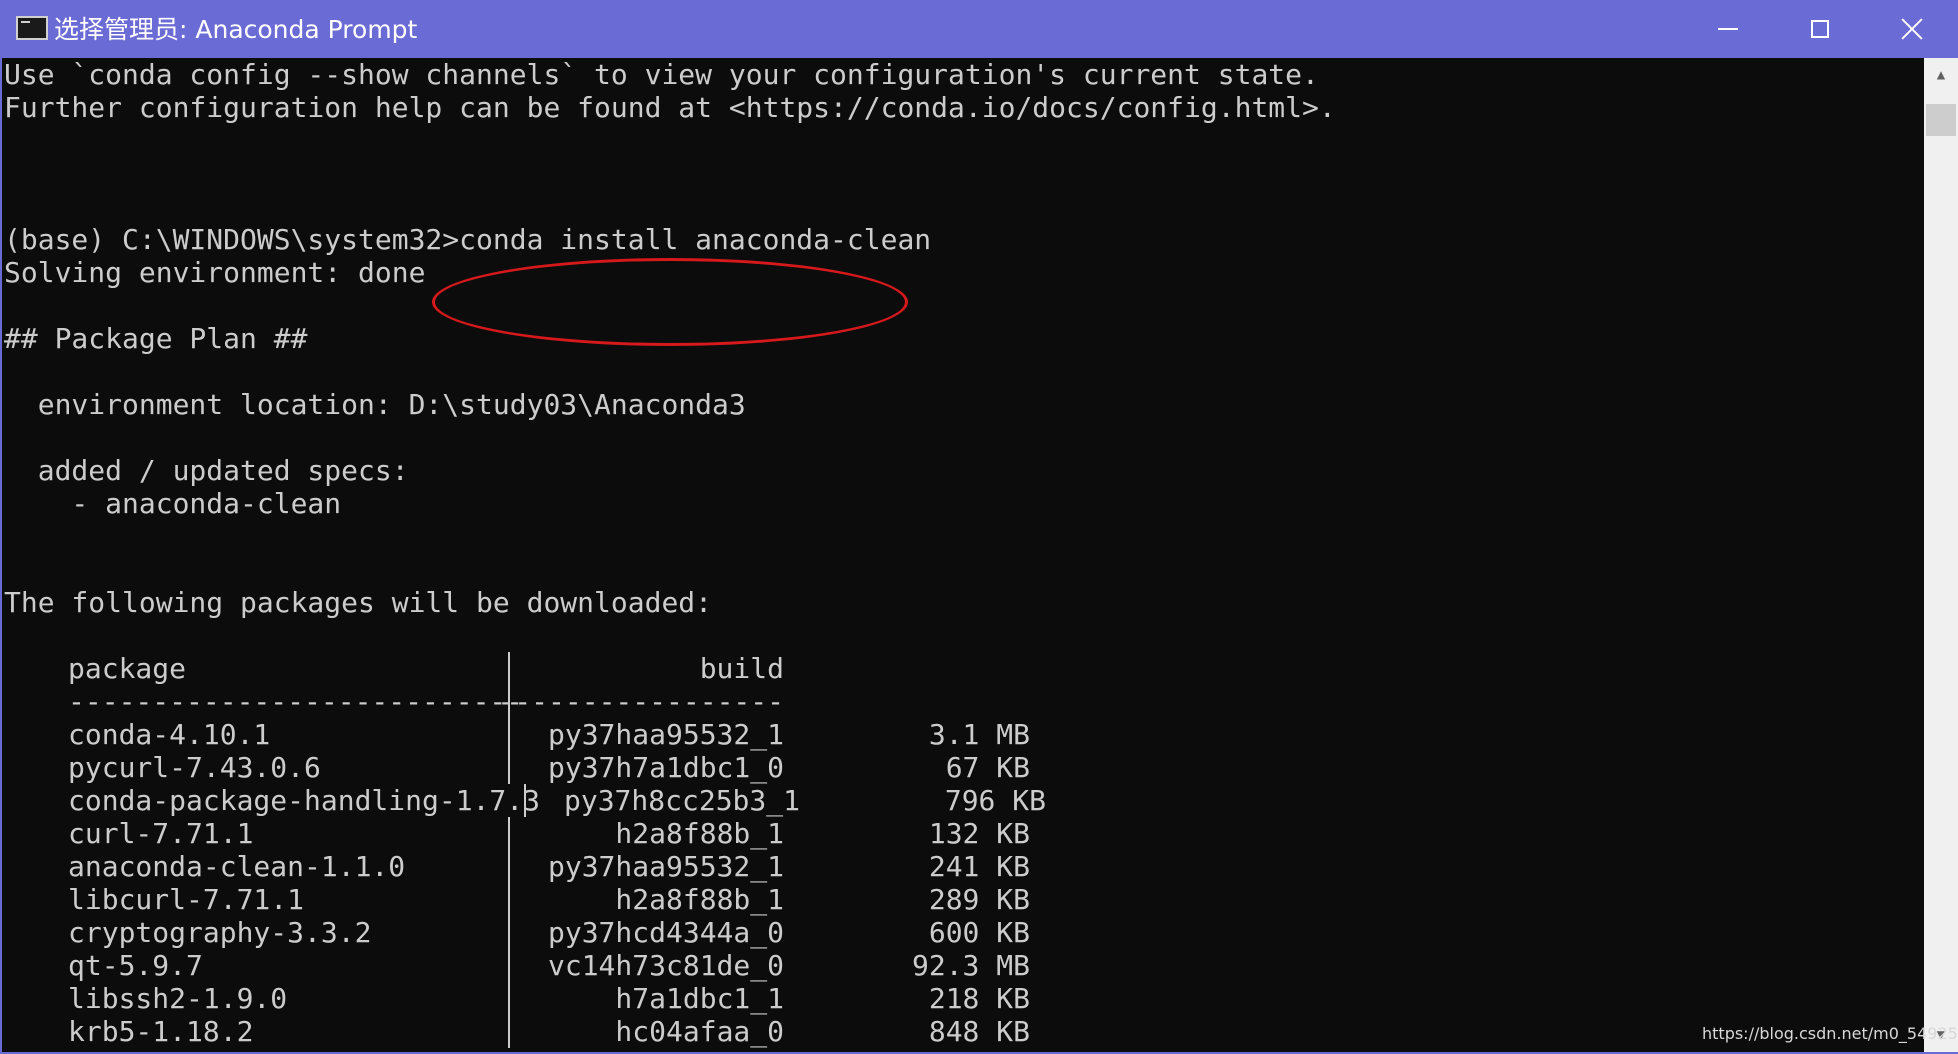 Image resolution: width=1958 pixels, height=1054 pixels. What do you see at coordinates (665, 767) in the screenshot?
I see `package-build: py37h7a1dbc1_0` at bounding box center [665, 767].